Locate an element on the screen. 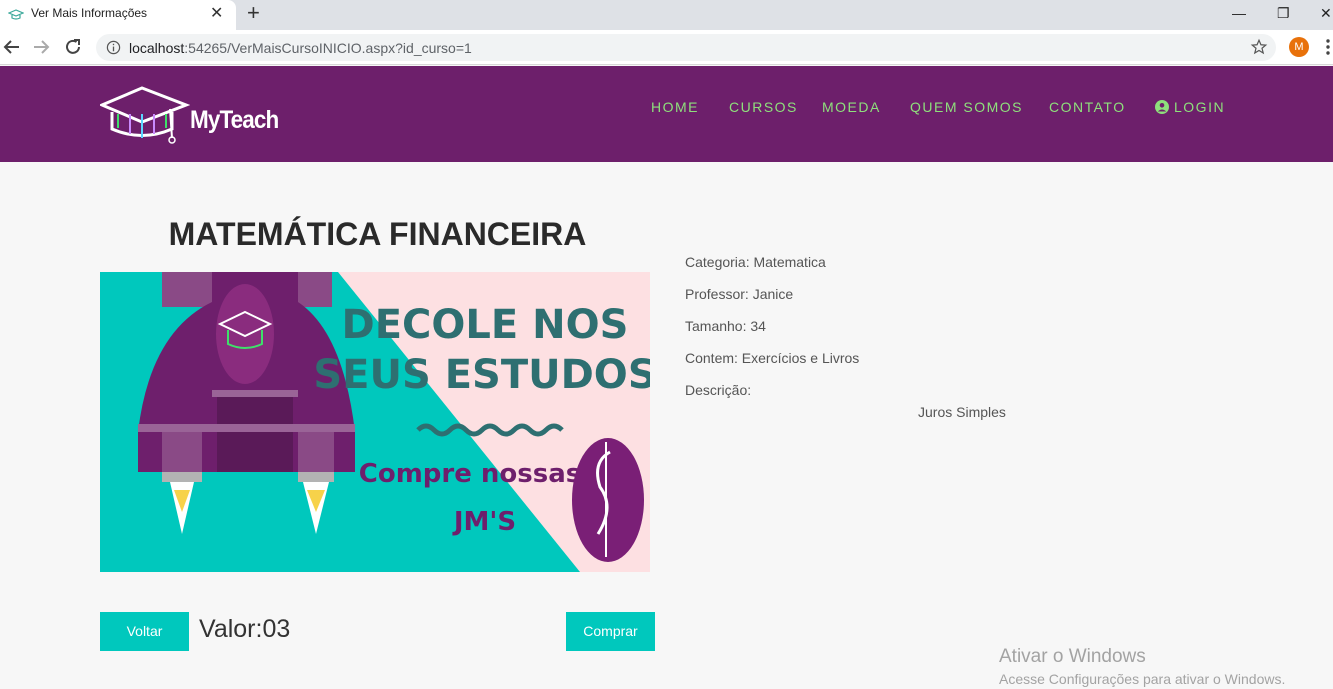 The image size is (1333, 689). banner-headline-line2: SEUS ESTUDOS is located at coordinates (481, 375).